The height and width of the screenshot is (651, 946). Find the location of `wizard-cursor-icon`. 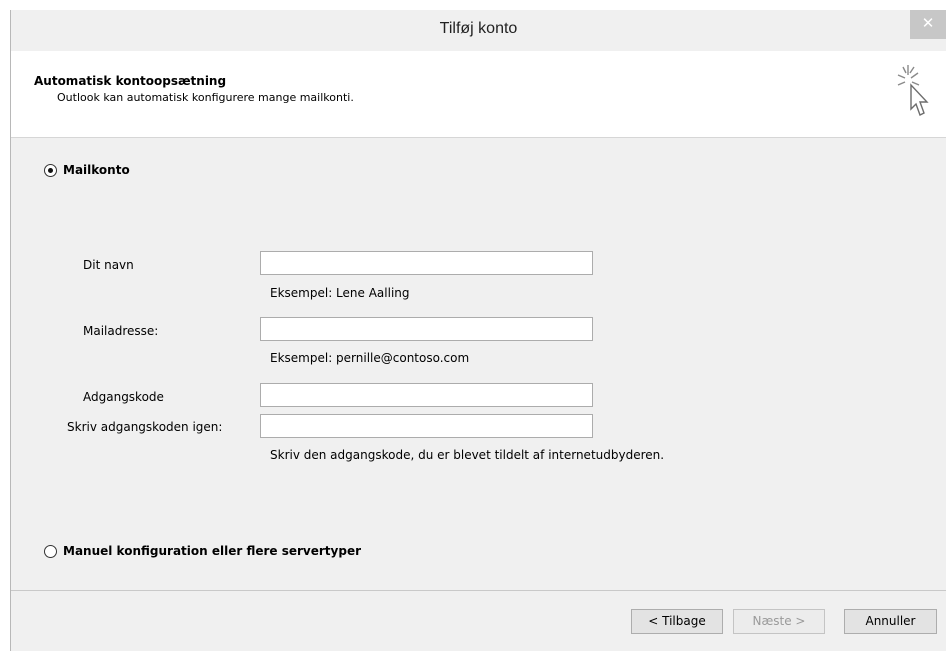

wizard-cursor-icon is located at coordinates (913, 90).